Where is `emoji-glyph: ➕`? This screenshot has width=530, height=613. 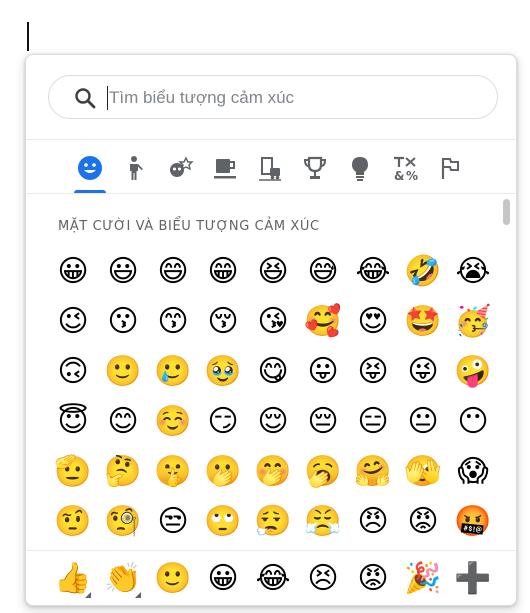
emoji-glyph: ➕ is located at coordinates (473, 578).